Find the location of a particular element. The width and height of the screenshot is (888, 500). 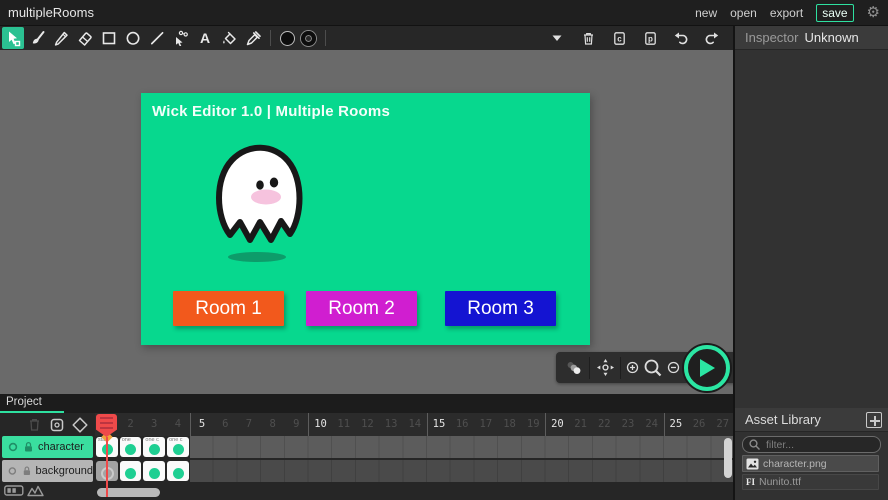

keyframe-character-4: one c is located at coordinates (178, 447).